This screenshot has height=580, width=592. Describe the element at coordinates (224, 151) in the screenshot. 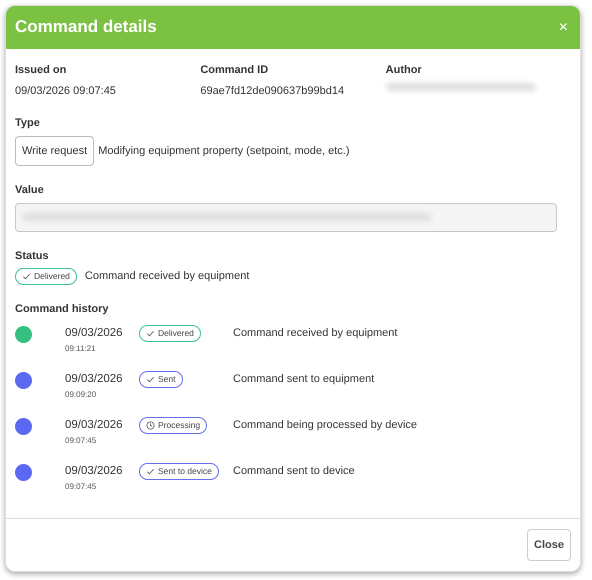

I see `type-description: Modifying equipment property (setpoint, mode, etc.)` at that location.